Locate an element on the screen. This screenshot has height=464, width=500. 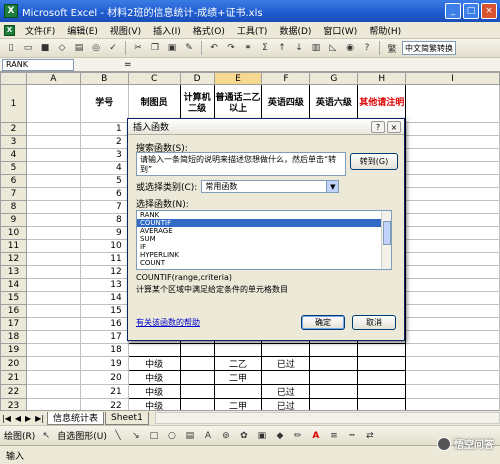
function-list-item: SUM is located at coordinates (264, 239).